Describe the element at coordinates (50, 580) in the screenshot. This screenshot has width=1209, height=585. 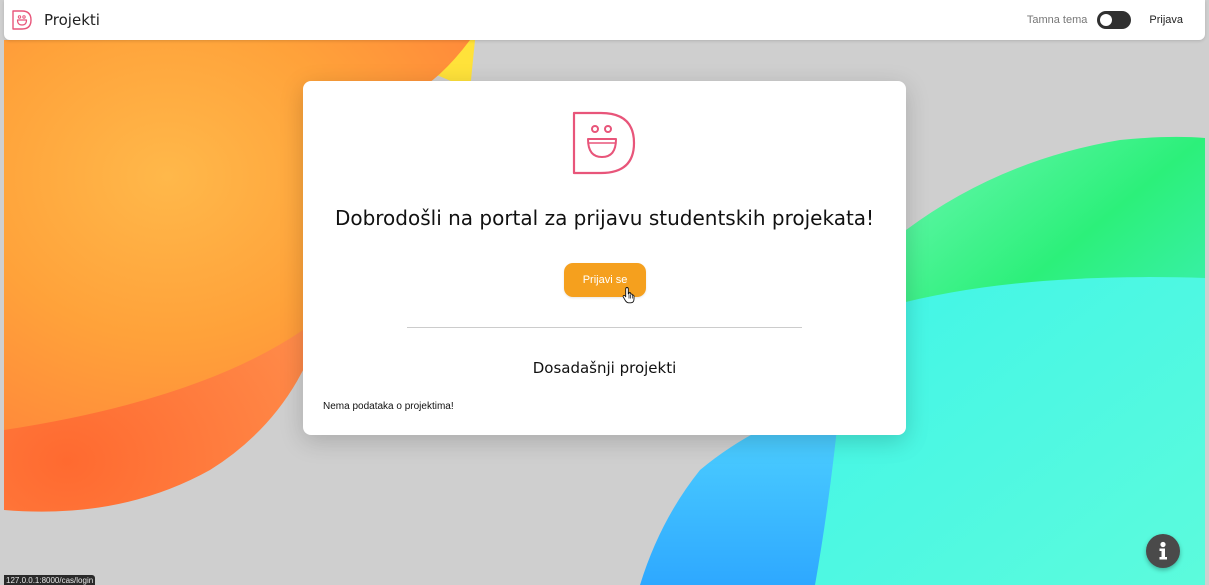
I see `status-url-bar: 127.0.0.1:8000/cas/login` at that location.